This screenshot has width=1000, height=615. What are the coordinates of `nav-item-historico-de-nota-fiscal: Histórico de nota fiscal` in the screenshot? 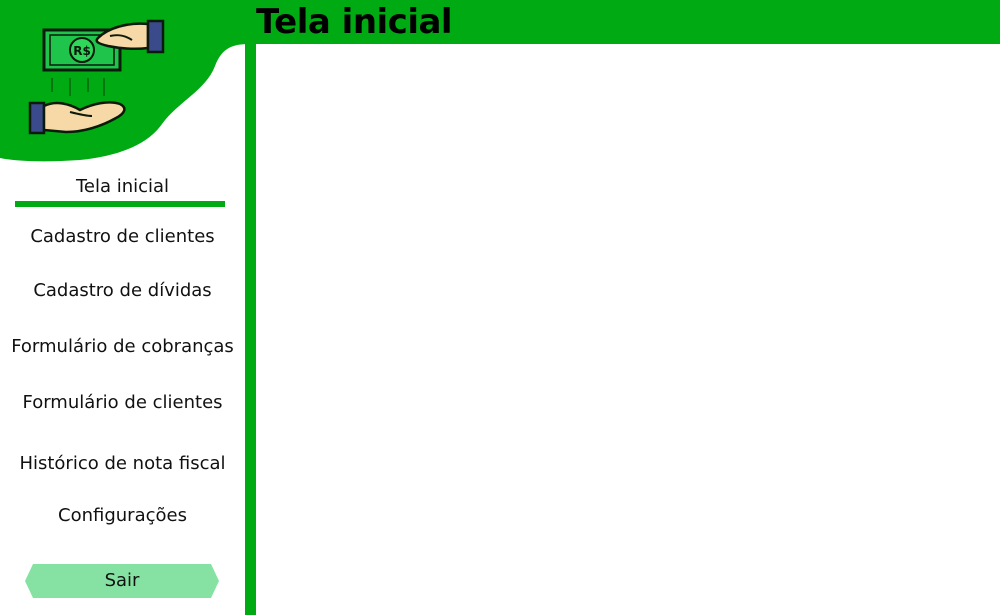 It's located at (122, 463).